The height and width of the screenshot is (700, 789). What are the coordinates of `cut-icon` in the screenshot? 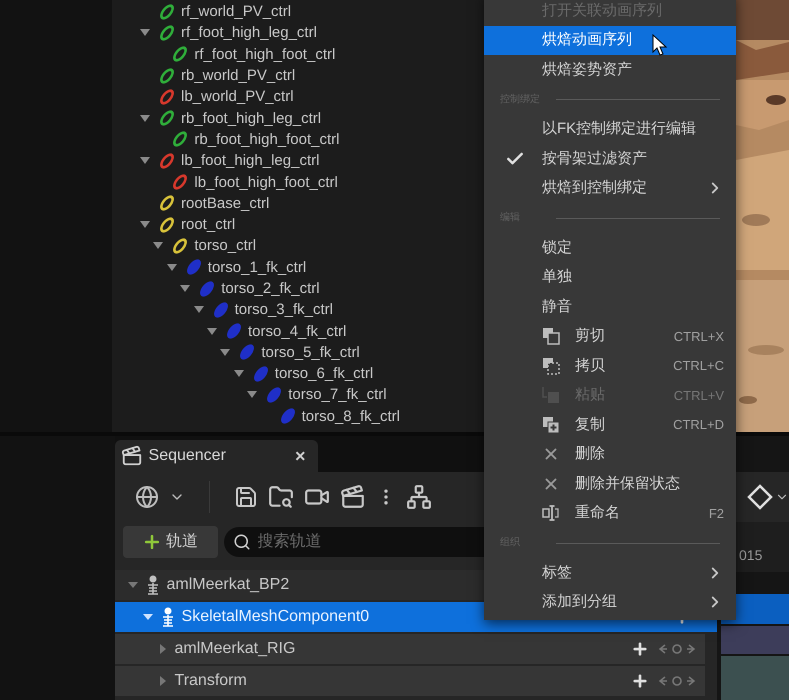 It's located at (551, 336).